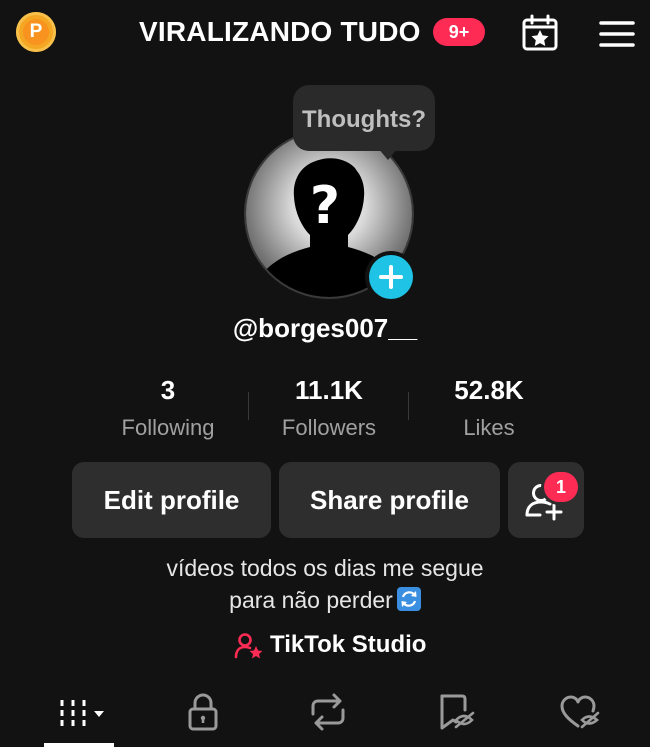  I want to click on thought-bubble-tail, so click(388, 154).